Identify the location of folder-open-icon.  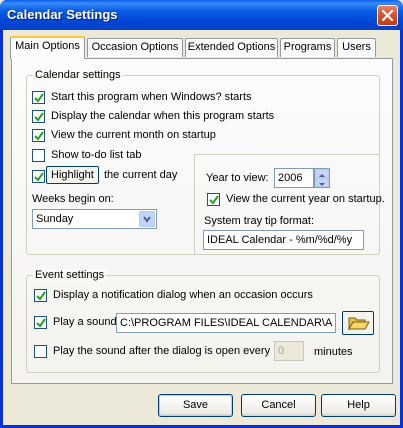
(359, 324).